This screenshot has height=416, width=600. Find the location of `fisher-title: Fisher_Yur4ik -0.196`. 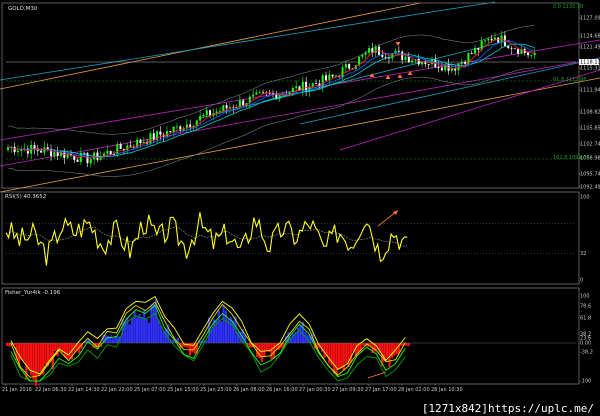

fisher-title: Fisher_Yur4ik -0.196 is located at coordinates (33, 293).